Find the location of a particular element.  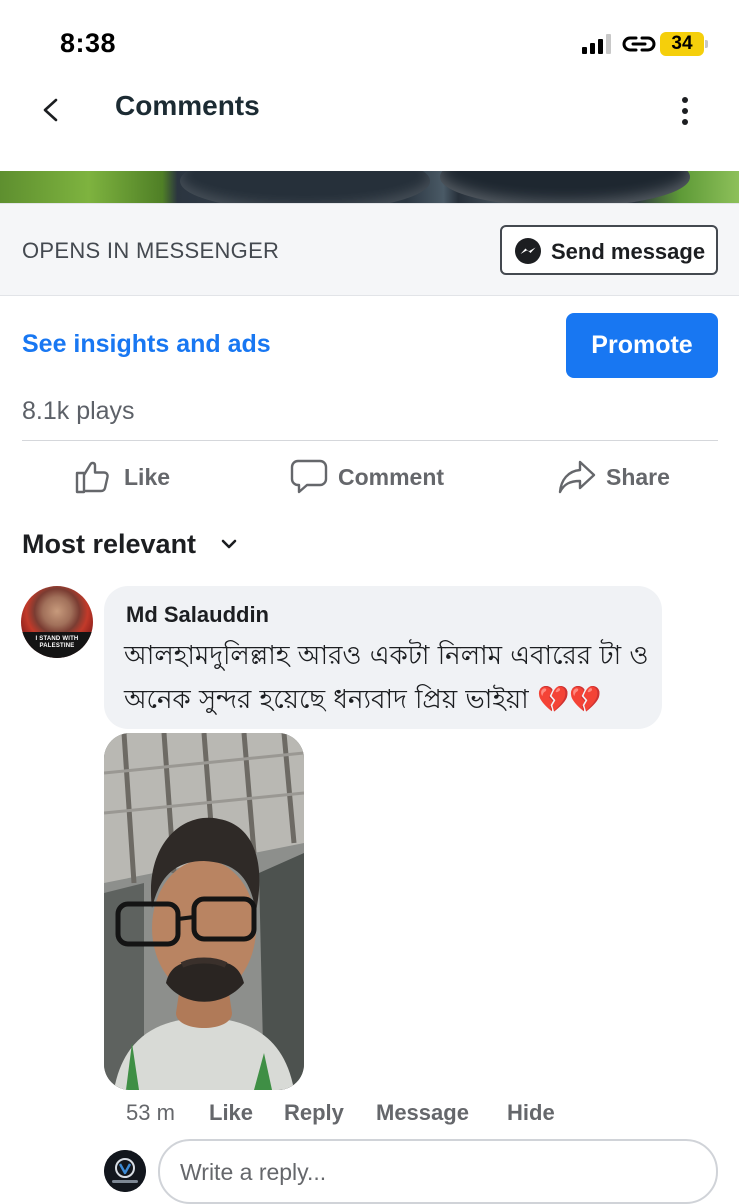

avatar: I STAND WITH PALESTINE is located at coordinates (57, 622).